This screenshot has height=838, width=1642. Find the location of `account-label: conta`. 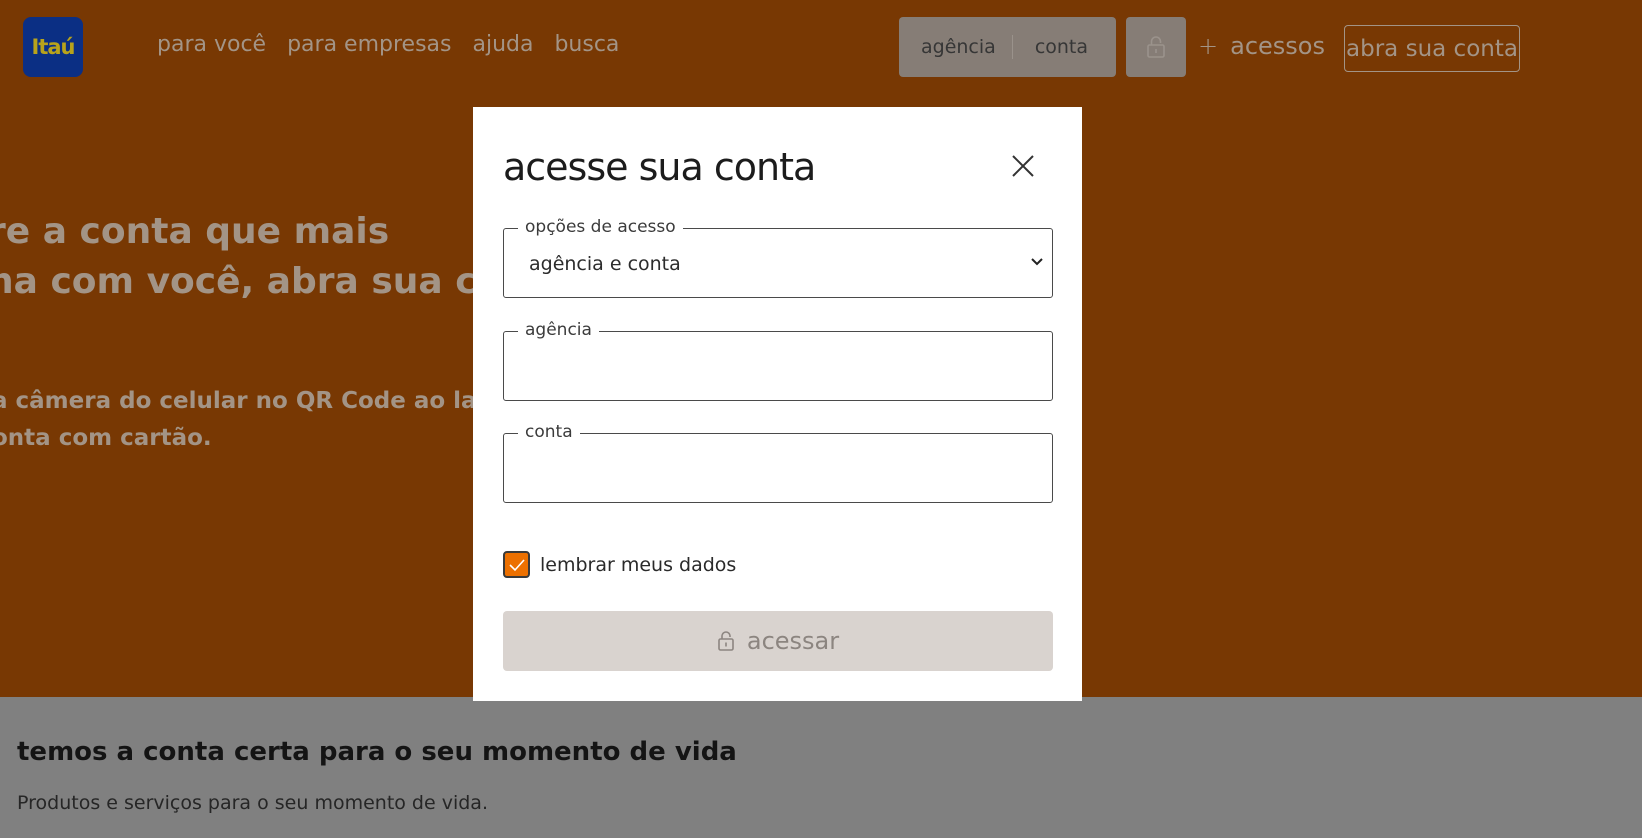

account-label: conta is located at coordinates (549, 432).